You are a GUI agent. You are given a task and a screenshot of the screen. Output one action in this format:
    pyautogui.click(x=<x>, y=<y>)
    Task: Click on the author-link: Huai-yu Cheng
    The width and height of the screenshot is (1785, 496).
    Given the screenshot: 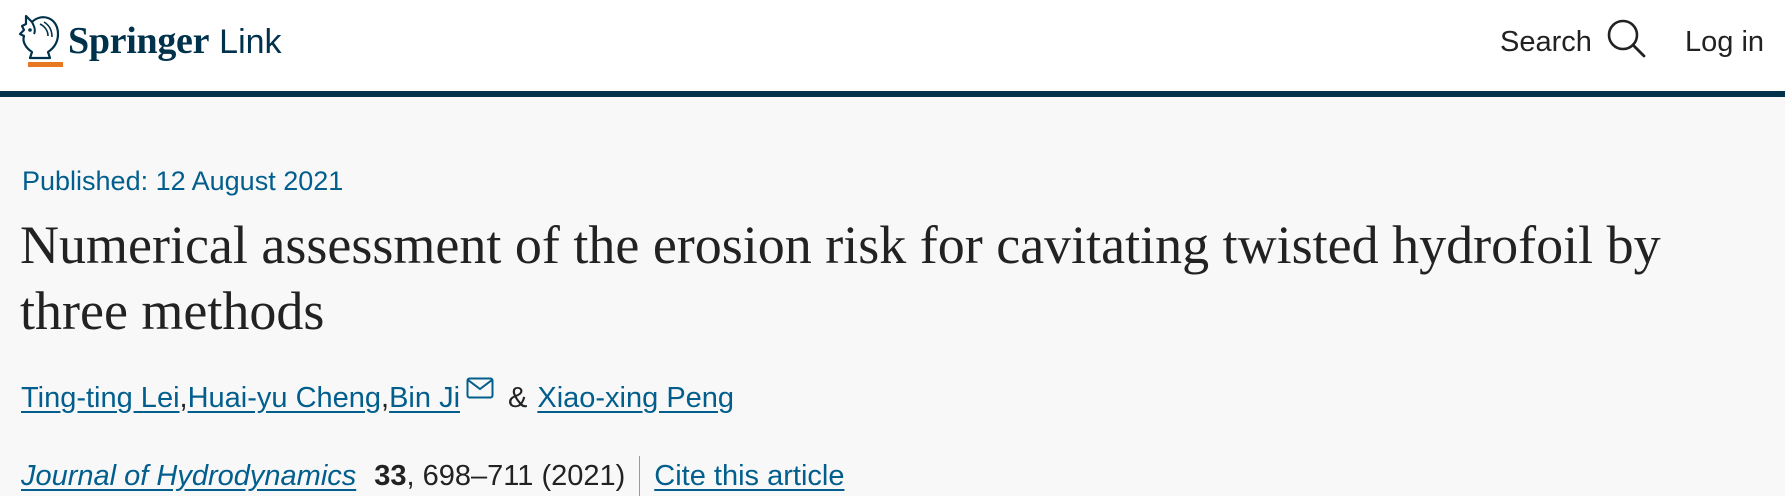 What is the action you would take?
    pyautogui.click(x=284, y=398)
    